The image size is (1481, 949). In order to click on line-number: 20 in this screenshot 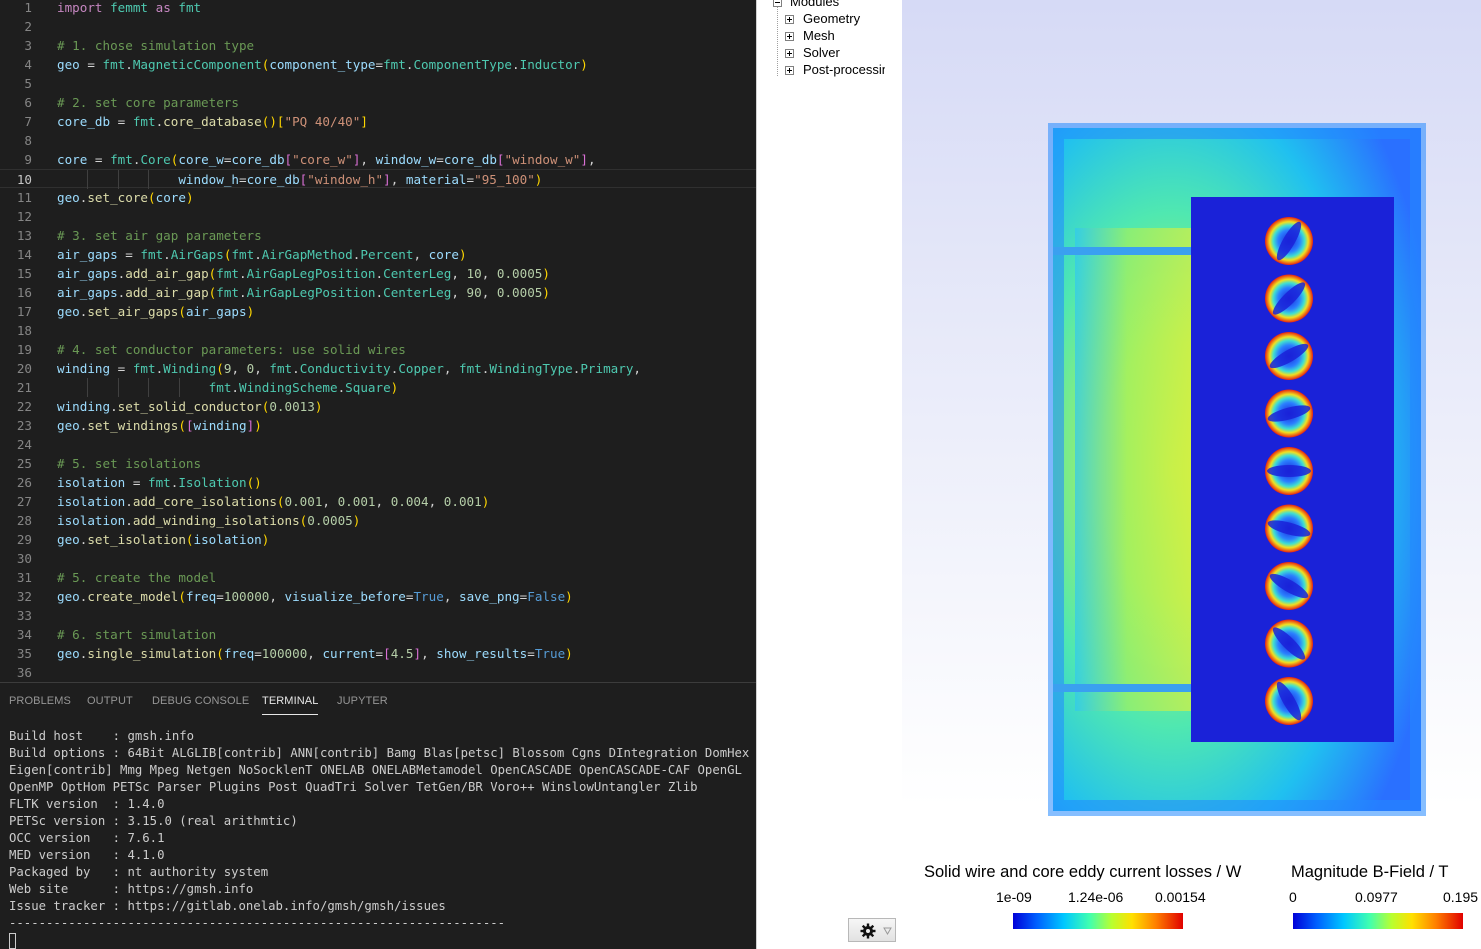, I will do `click(24, 368)`.